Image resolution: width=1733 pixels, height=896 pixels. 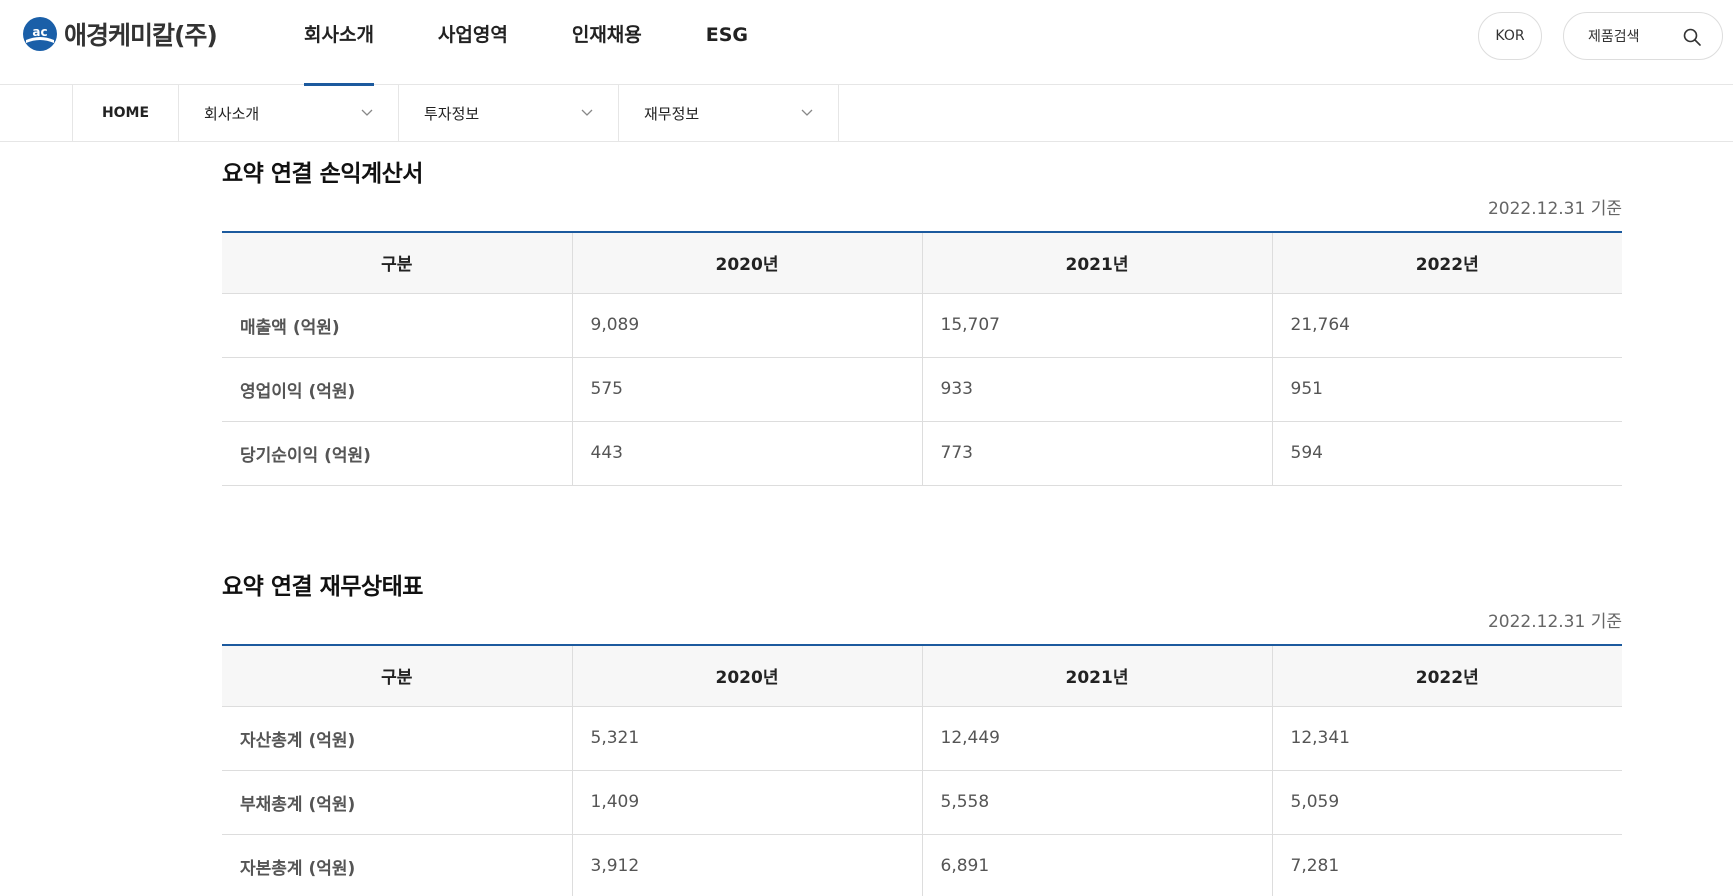 What do you see at coordinates (1096, 738) in the screenshot?
I see `table-cell: 12,449` at bounding box center [1096, 738].